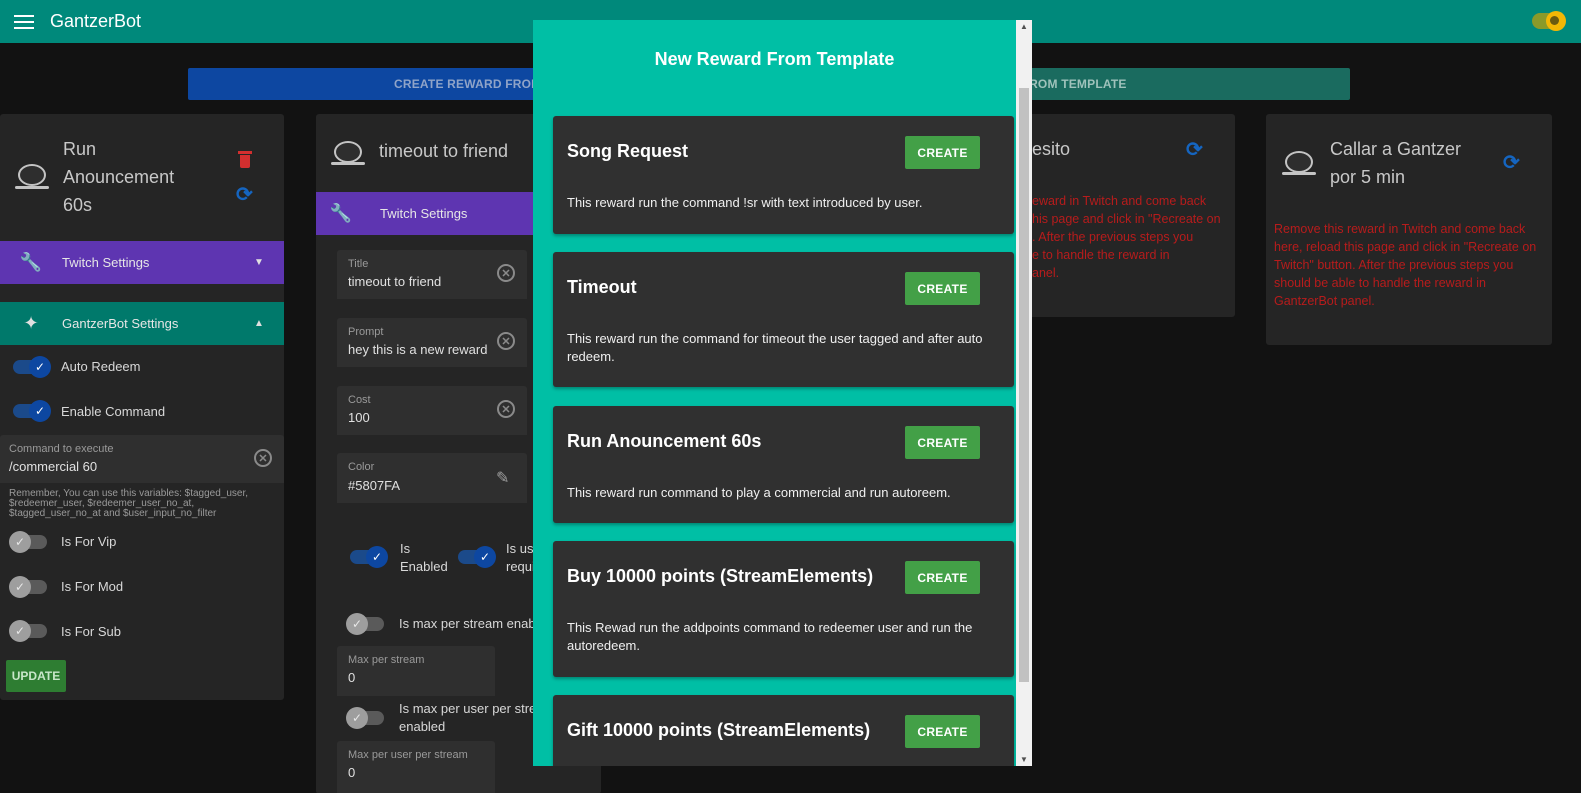 Image resolution: width=1581 pixels, height=793 pixels. I want to click on scroll-down-icon: ▼, so click(1024, 759).